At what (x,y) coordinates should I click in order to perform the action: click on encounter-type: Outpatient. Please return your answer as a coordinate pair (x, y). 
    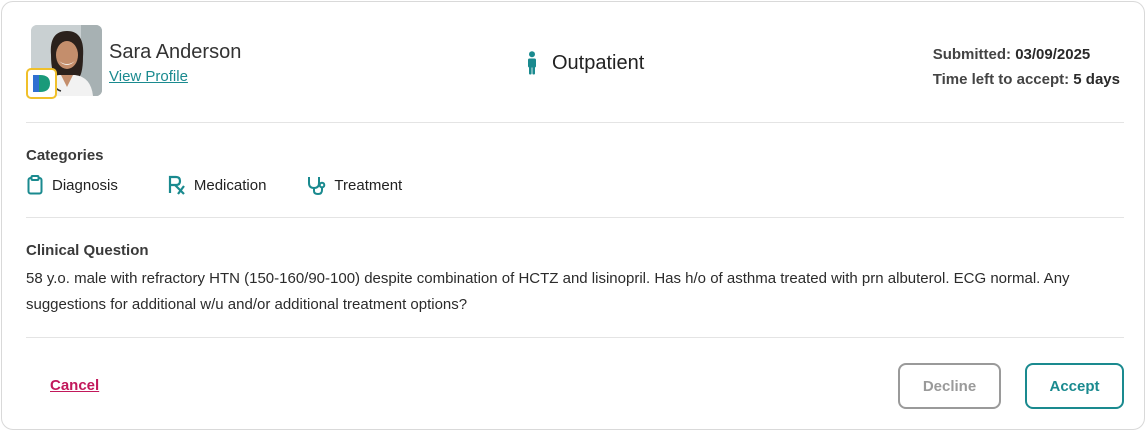
    Looking at the image, I should click on (584, 63).